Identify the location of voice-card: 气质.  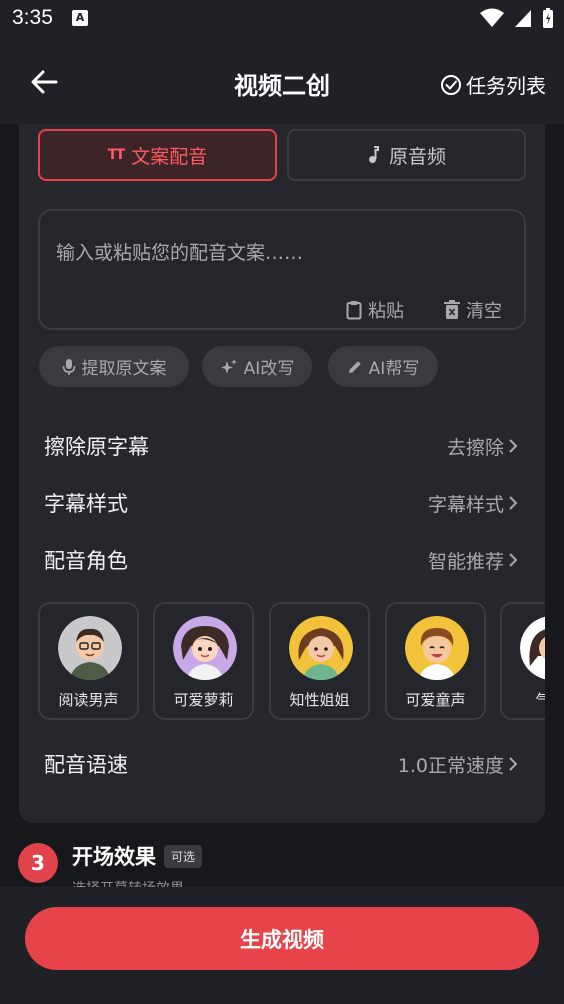
(522, 661).